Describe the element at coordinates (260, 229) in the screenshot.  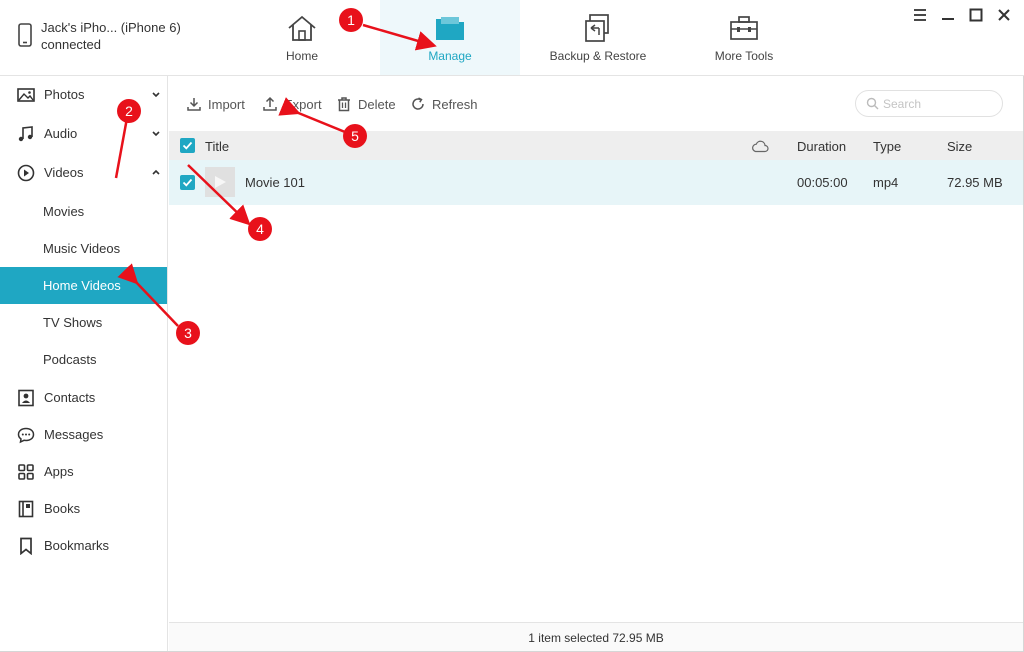
I see `annotation-badge-4: 4` at that location.